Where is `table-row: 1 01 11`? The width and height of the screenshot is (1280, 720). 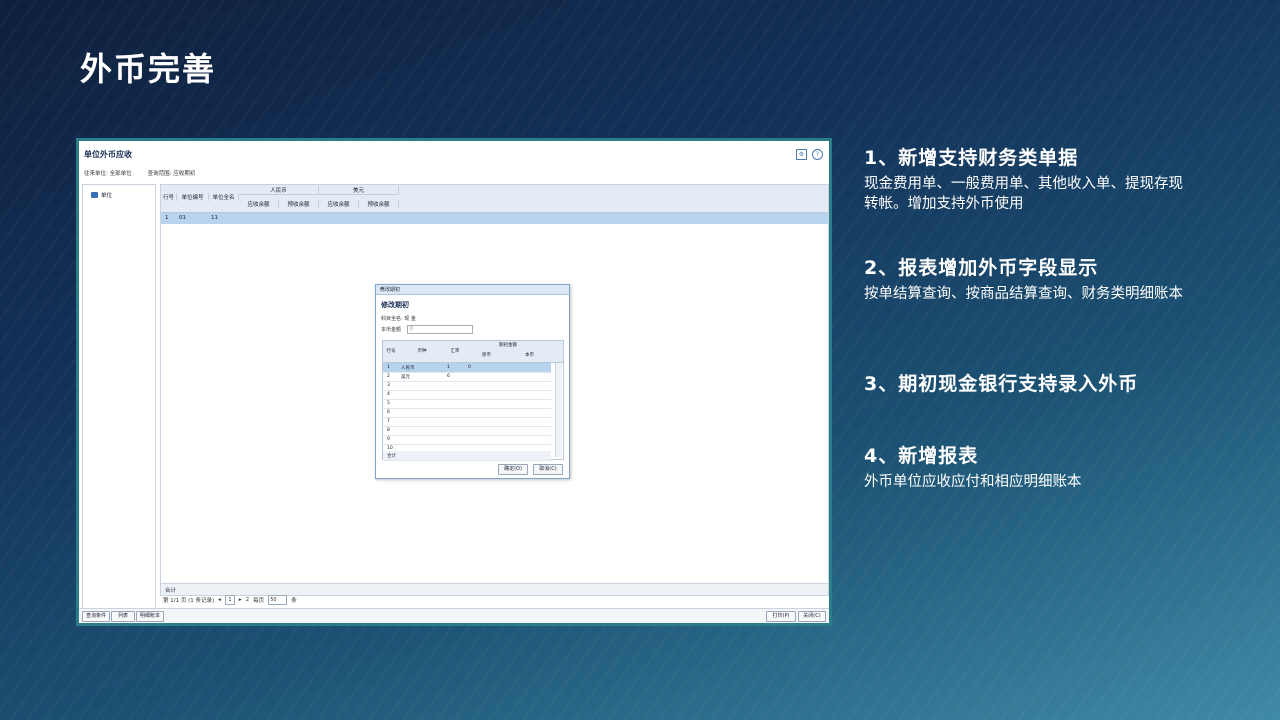 table-row: 1 01 11 is located at coordinates (494, 218).